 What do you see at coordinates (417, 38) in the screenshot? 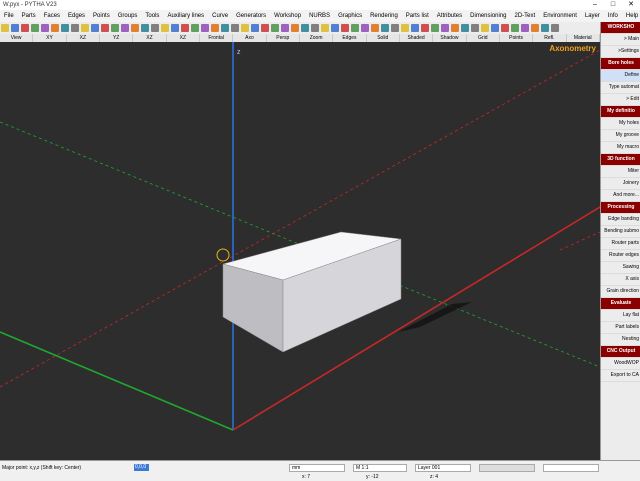
I see `view-button-shaded: Shaded` at bounding box center [417, 38].